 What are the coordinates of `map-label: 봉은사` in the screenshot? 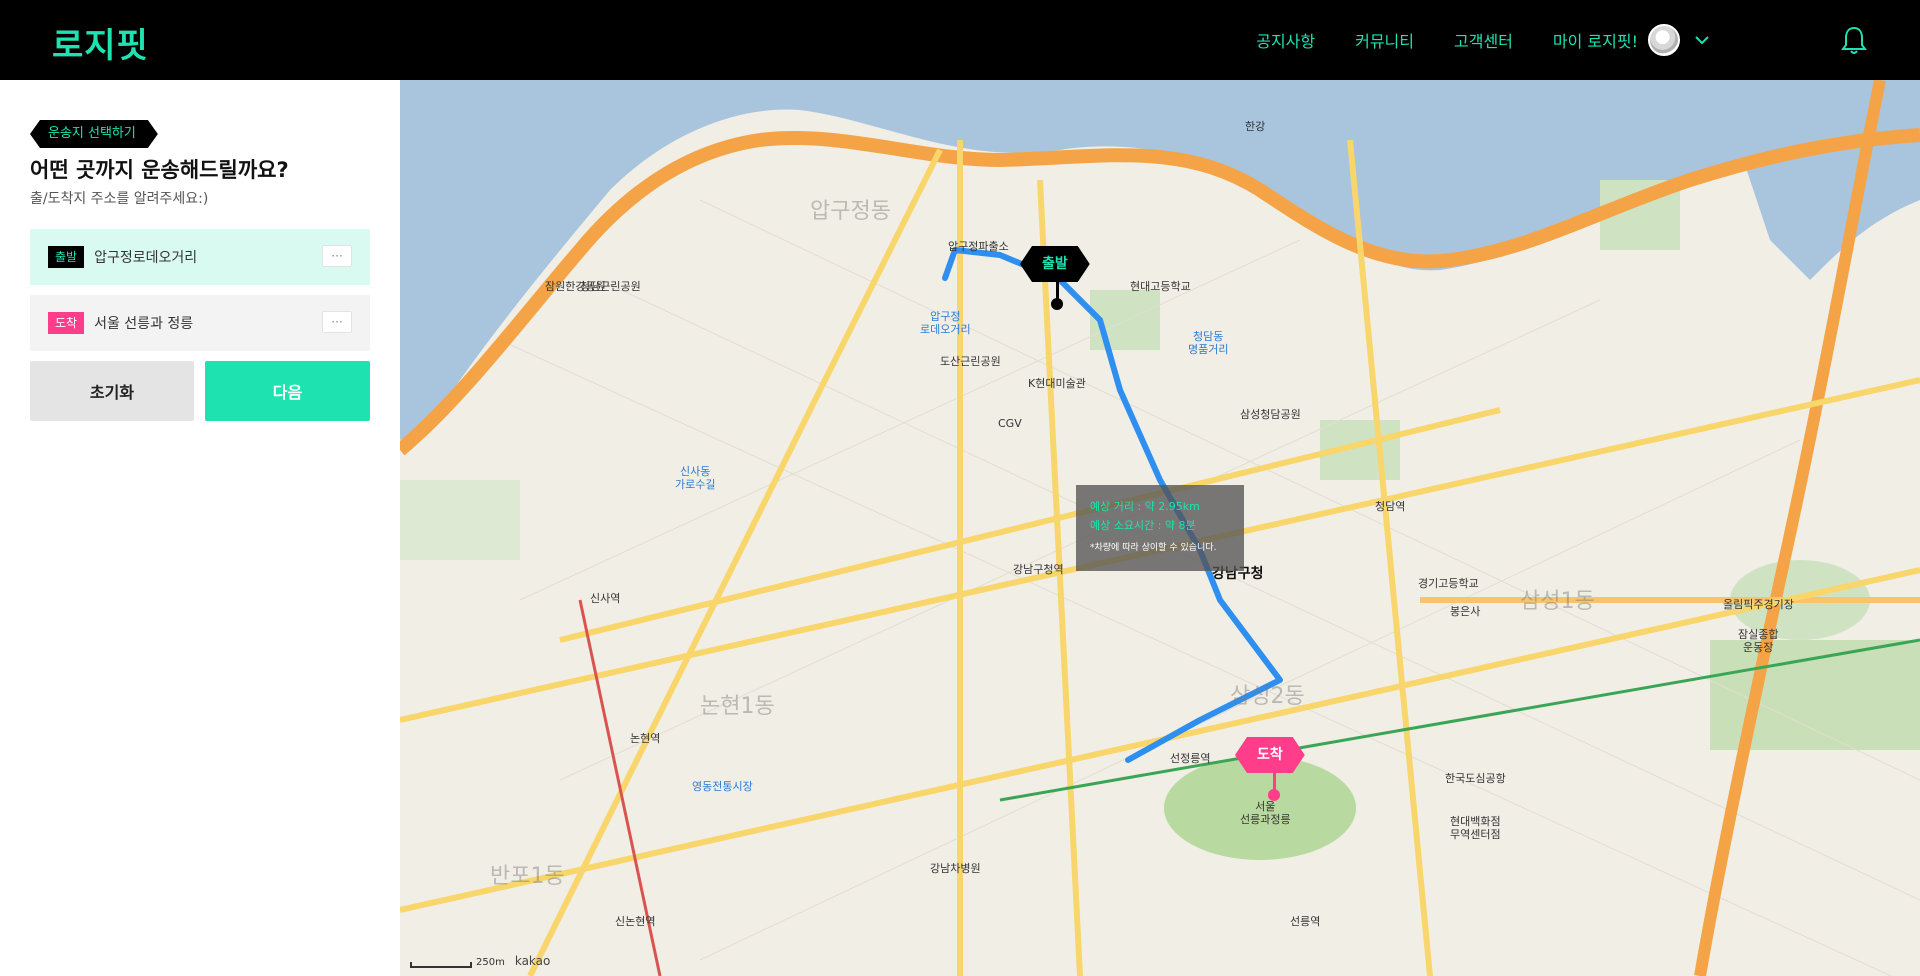 It's located at (1465, 611).